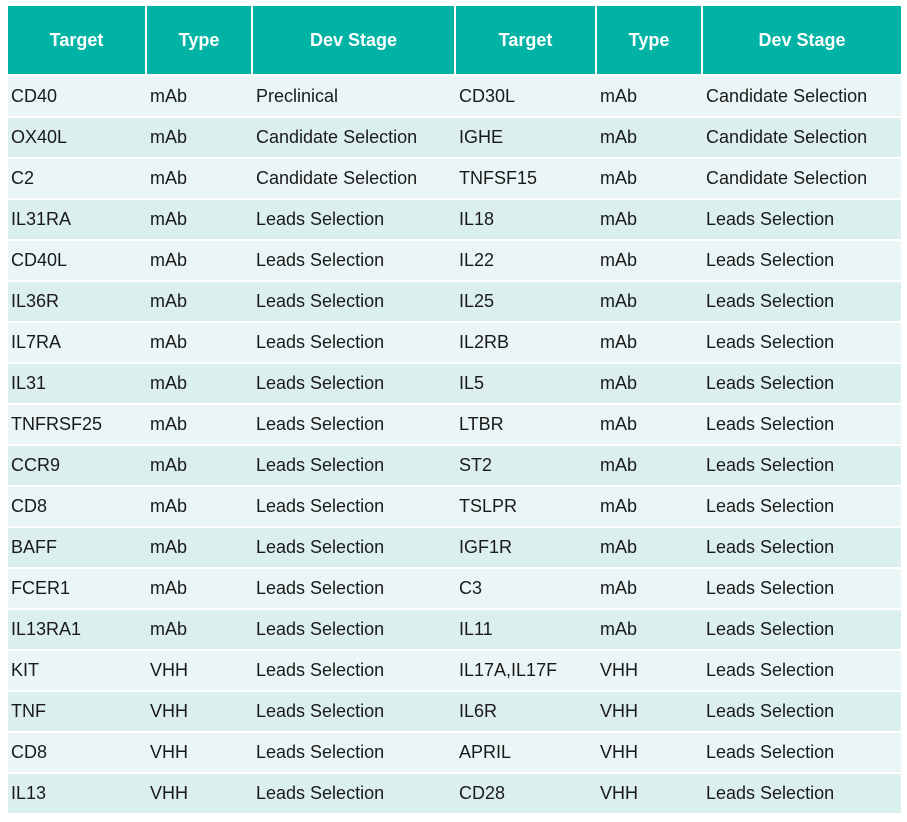 Image resolution: width=907 pixels, height=822 pixels. I want to click on cell-target: IL7RA, so click(77, 343).